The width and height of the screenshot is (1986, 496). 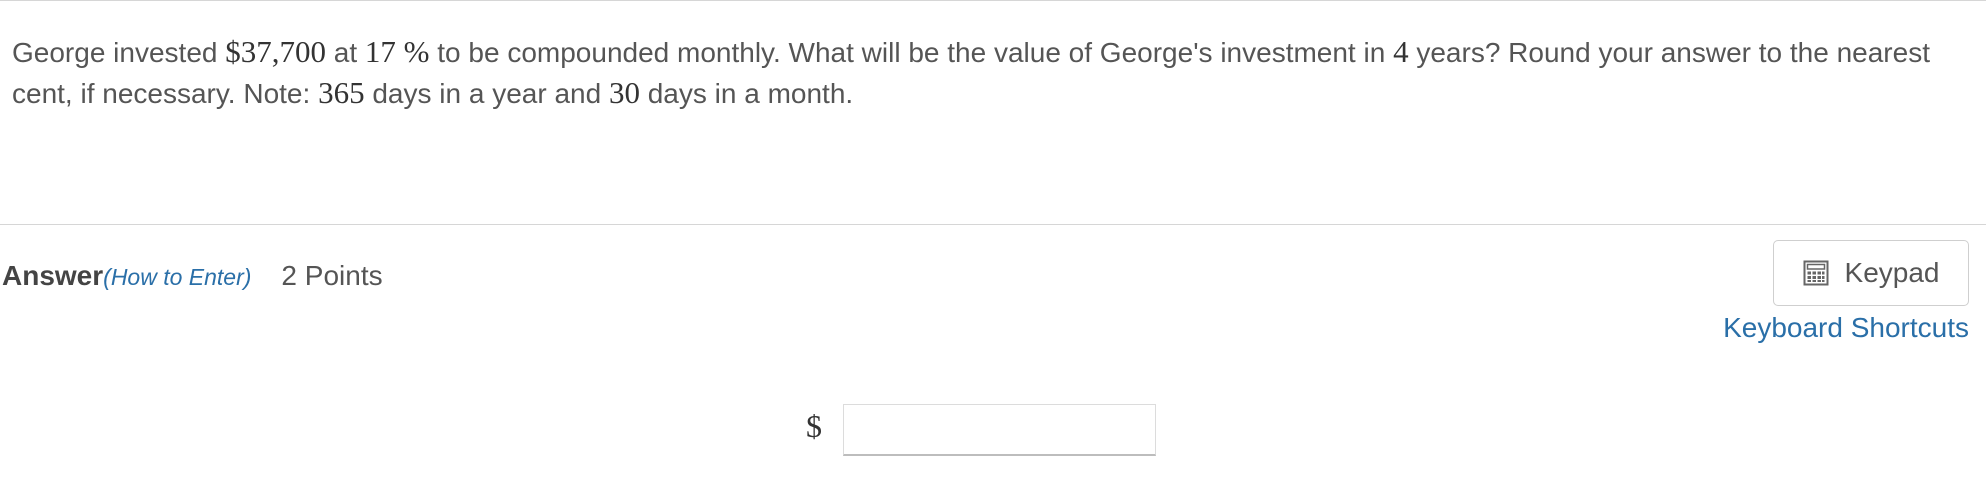 I want to click on question-text-6: days in a month., so click(x=746, y=93).